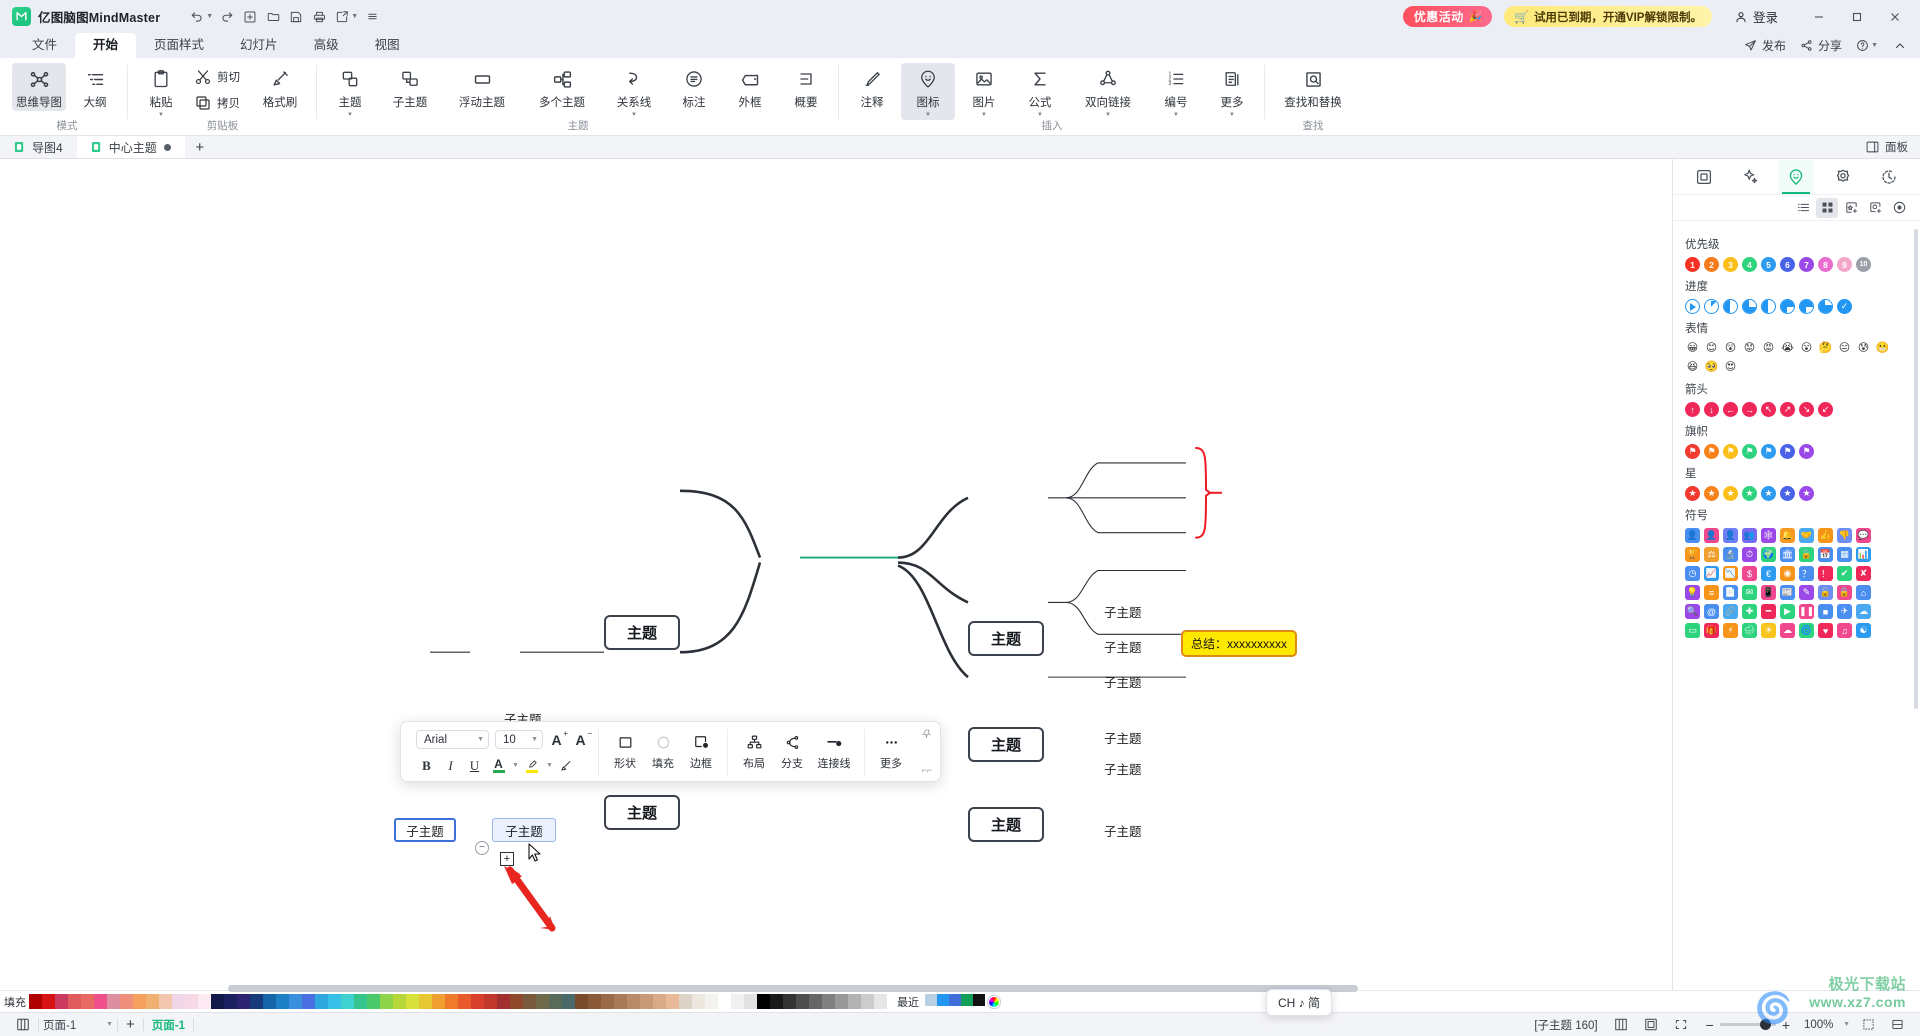 The image size is (1920, 1036). I want to click on more-tool: 更多, so click(891, 751).